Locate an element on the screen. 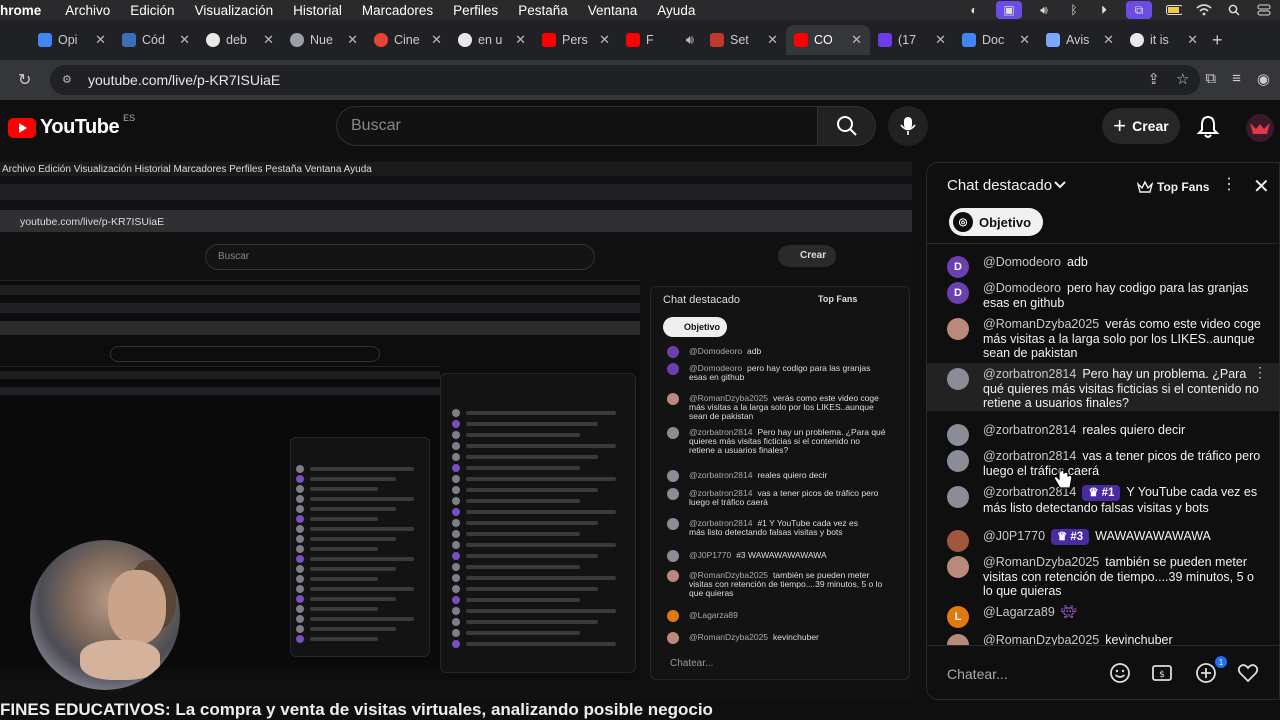 This screenshot has width=1280, height=720. goal-chip: ◎ Objetivo is located at coordinates (996, 222).